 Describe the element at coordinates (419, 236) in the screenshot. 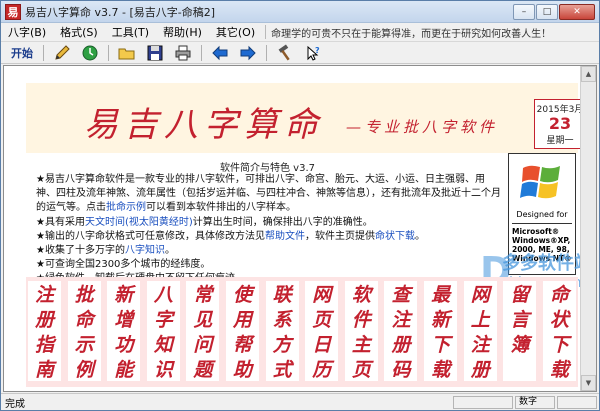

I see `intro-p3-tail: 。` at that location.